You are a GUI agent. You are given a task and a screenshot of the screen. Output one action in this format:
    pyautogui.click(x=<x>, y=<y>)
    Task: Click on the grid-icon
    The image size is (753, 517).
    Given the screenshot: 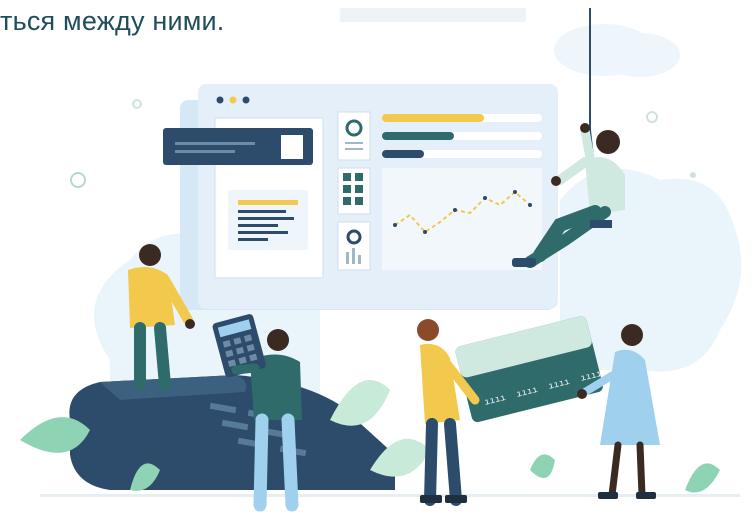 What is the action you would take?
    pyautogui.click(x=354, y=191)
    